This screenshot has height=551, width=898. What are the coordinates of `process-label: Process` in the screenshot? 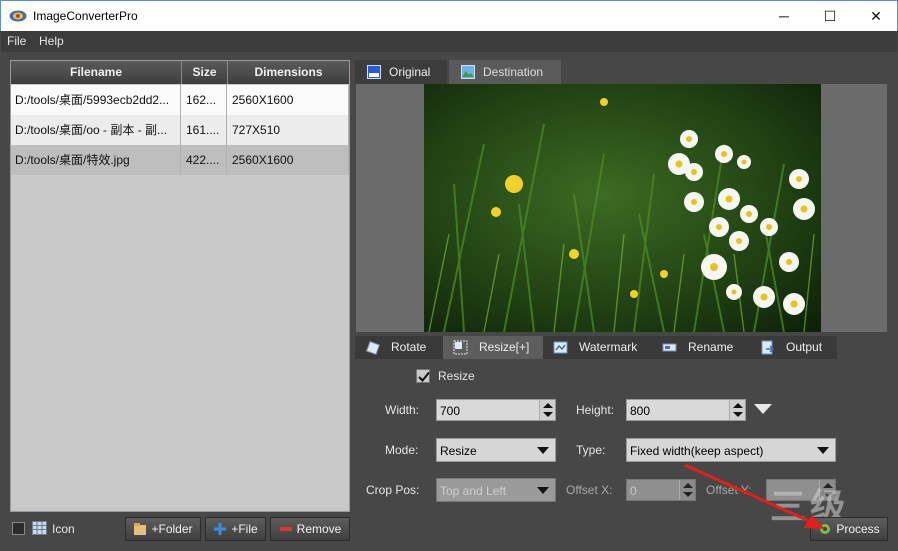 It's located at (858, 529).